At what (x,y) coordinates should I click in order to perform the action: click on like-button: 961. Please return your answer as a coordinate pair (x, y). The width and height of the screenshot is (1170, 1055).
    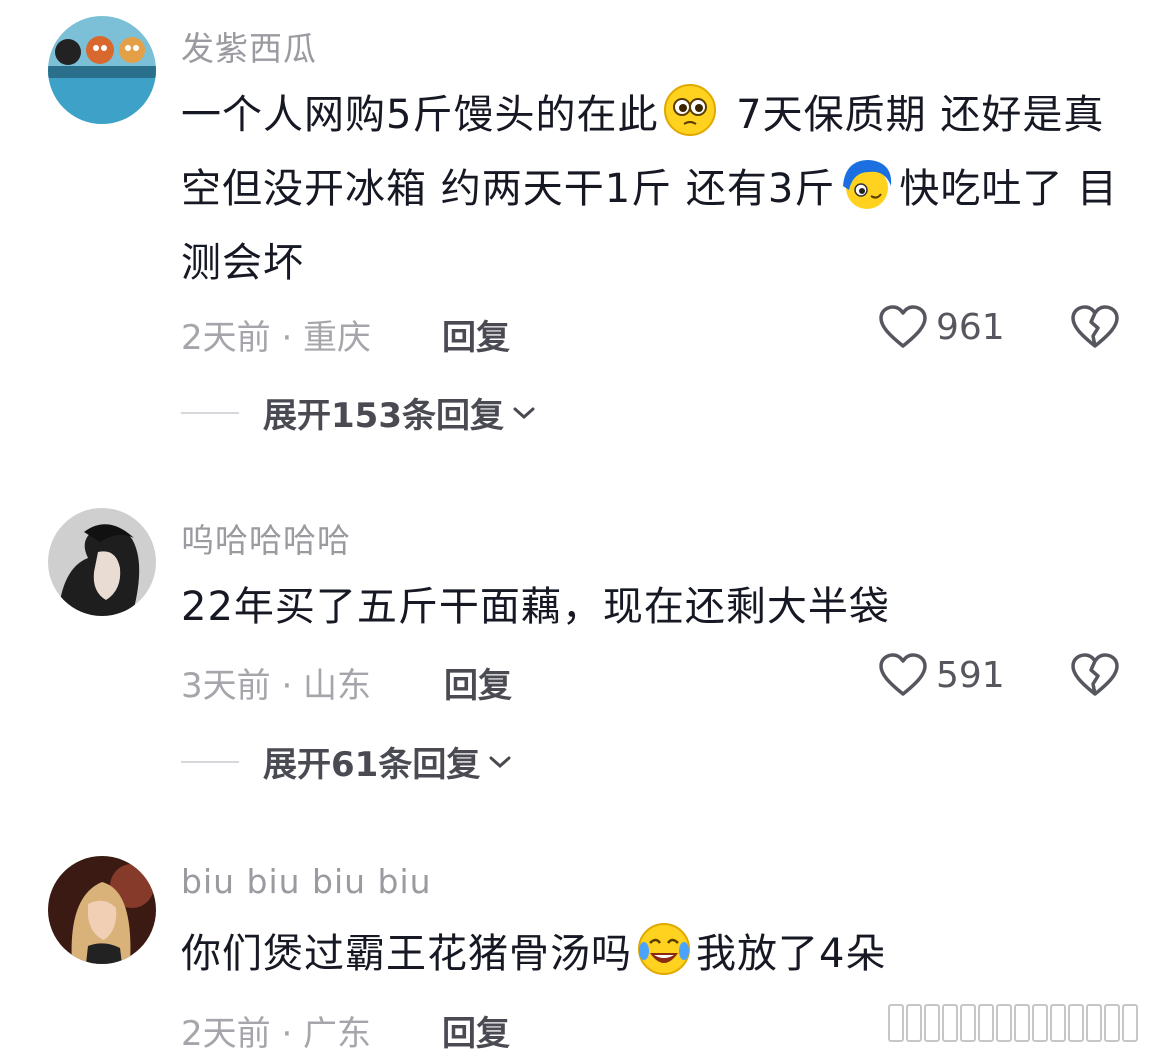
    Looking at the image, I should click on (941, 327).